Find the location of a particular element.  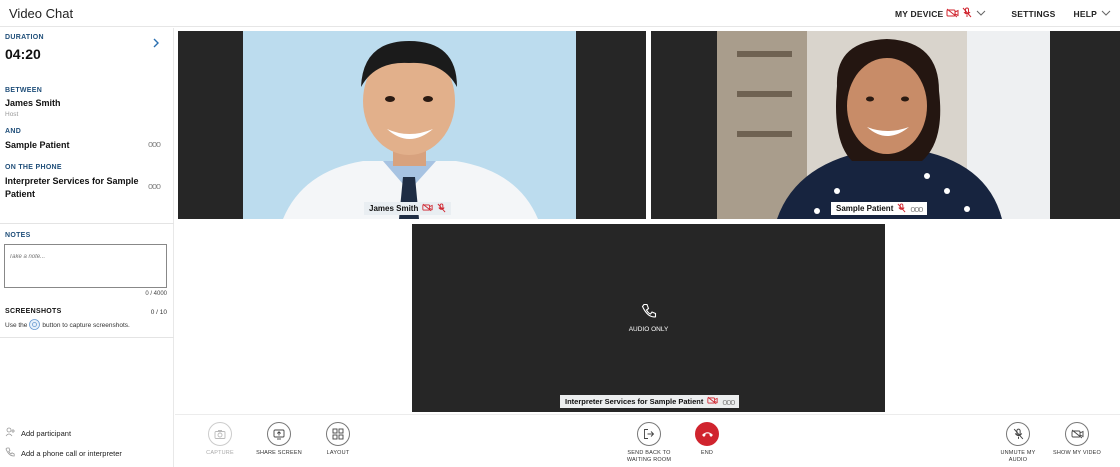

duration-value: 04:20 is located at coordinates (23, 54).